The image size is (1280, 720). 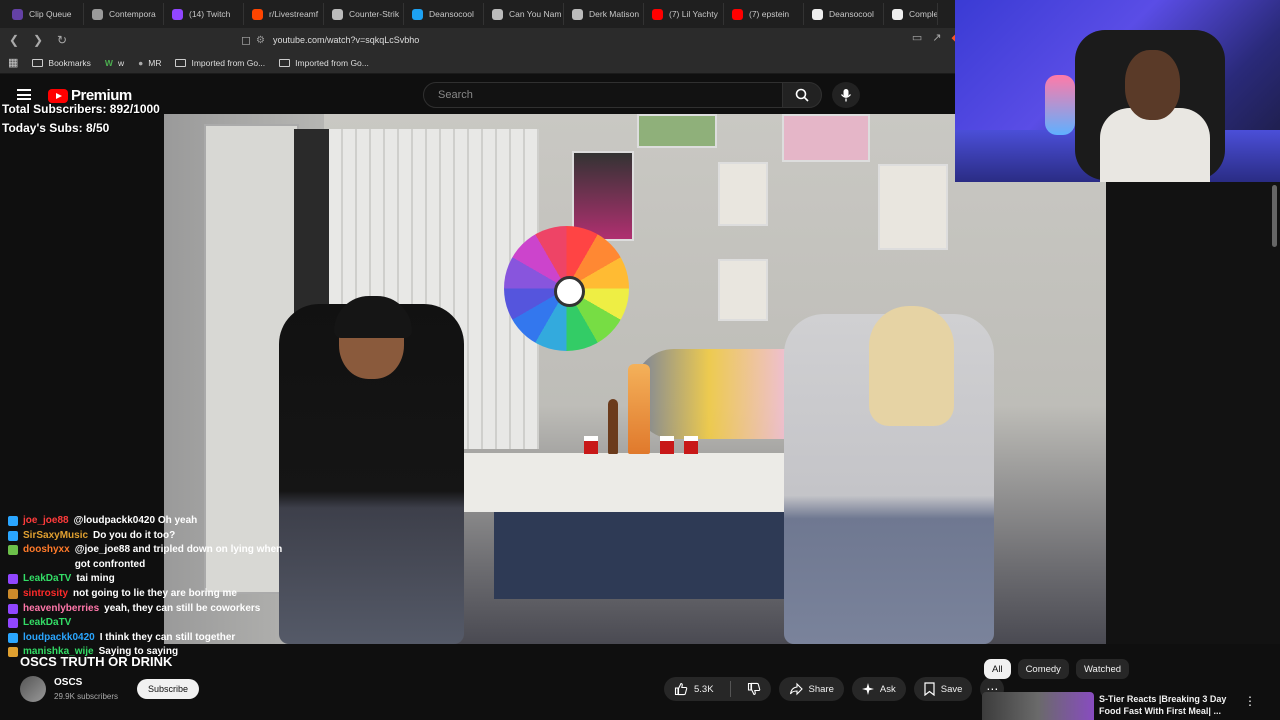 What do you see at coordinates (867, 689) in the screenshot?
I see `sparkle-icon` at bounding box center [867, 689].